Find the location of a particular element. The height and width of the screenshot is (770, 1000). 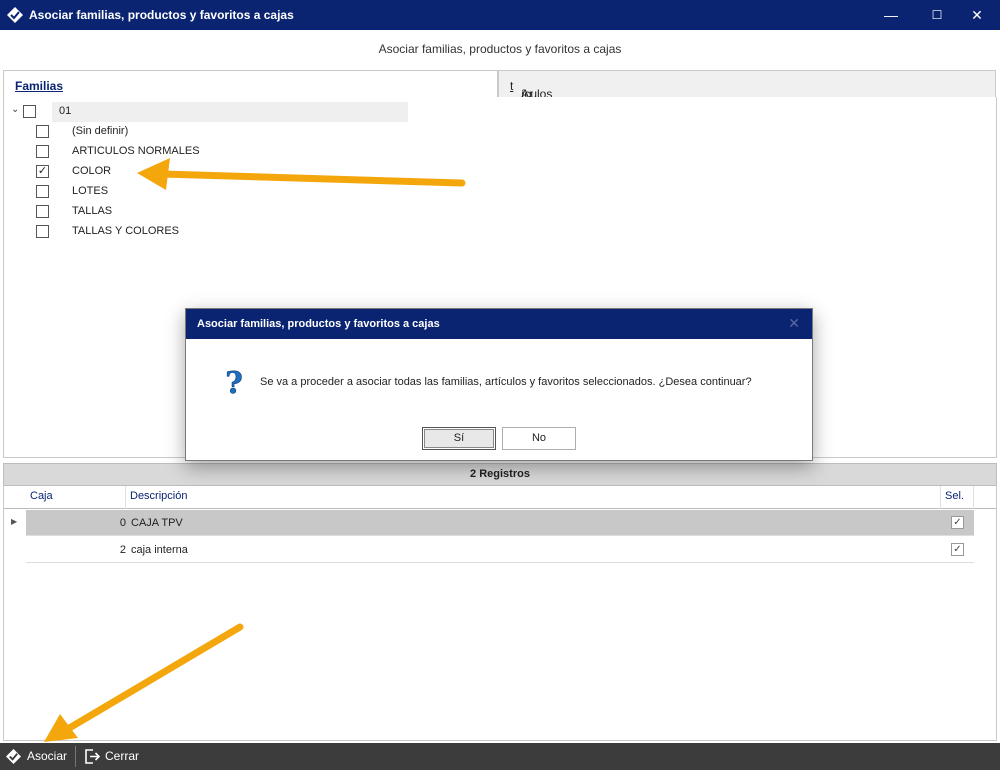

close-button: ✕ is located at coordinates (977, 15).